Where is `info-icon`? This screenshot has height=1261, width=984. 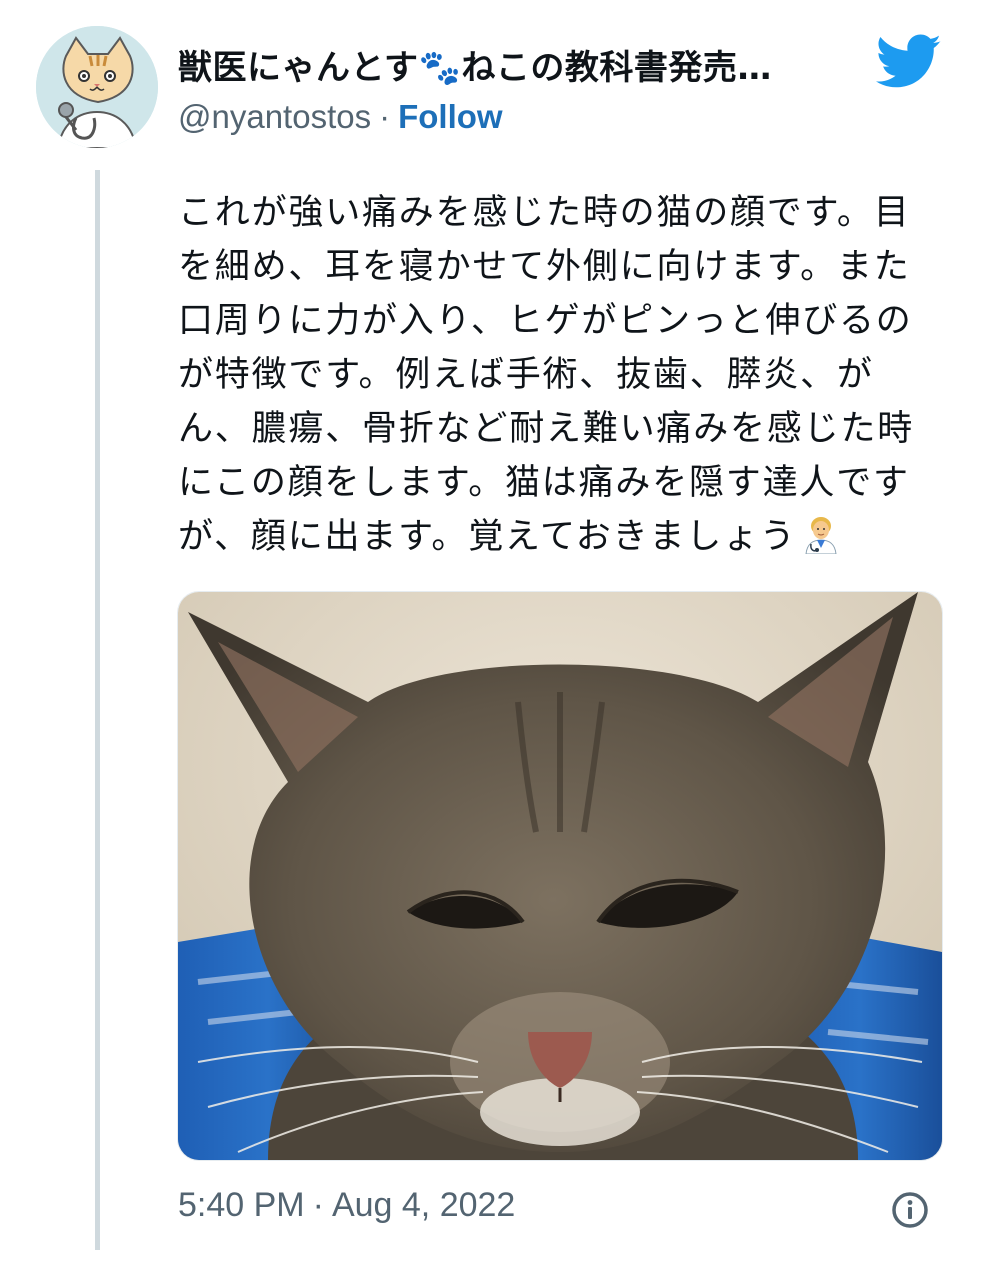 info-icon is located at coordinates (910, 1210).